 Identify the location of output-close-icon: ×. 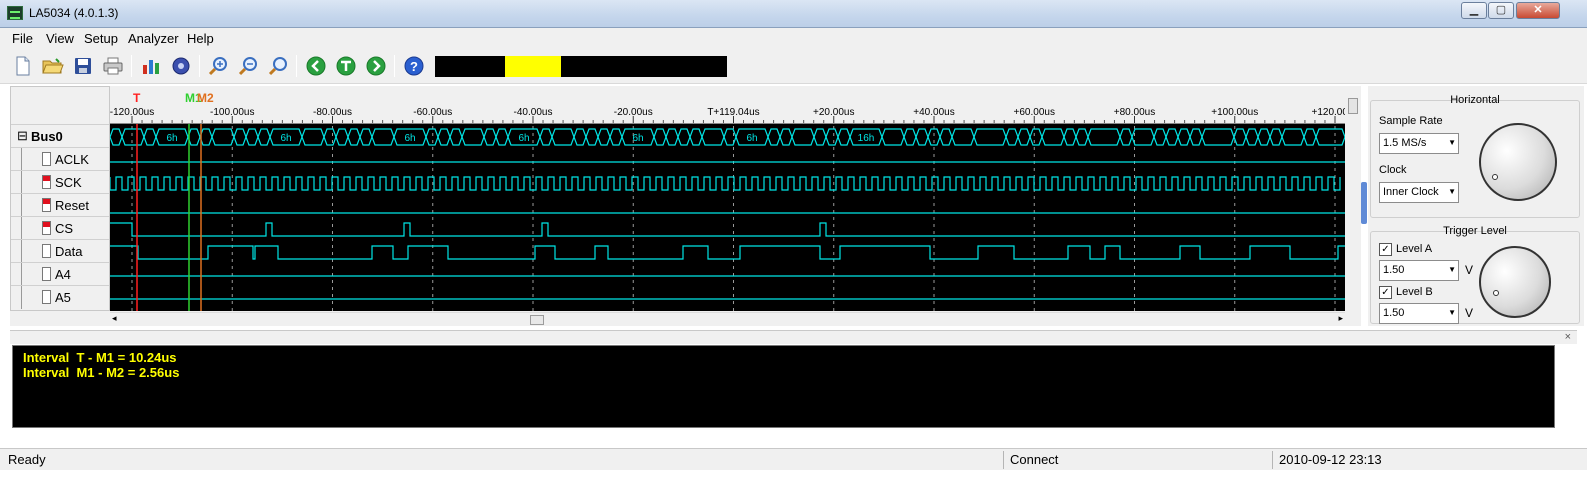
(1568, 337).